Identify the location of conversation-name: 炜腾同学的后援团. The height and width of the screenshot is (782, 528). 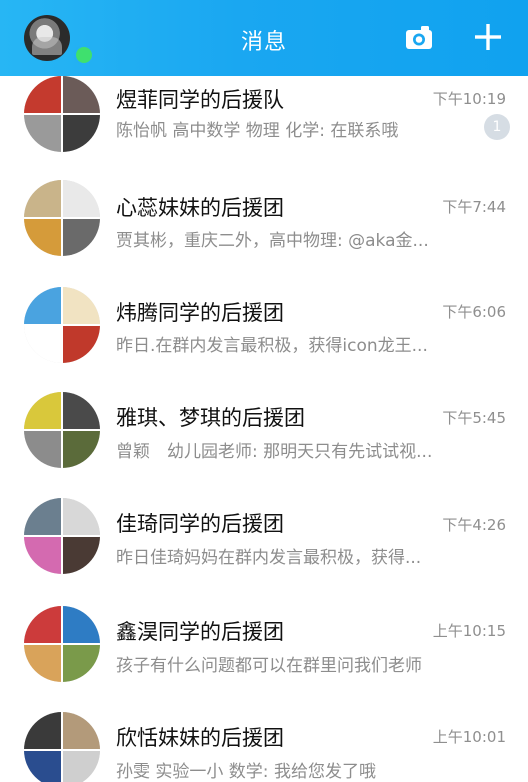
(200, 313).